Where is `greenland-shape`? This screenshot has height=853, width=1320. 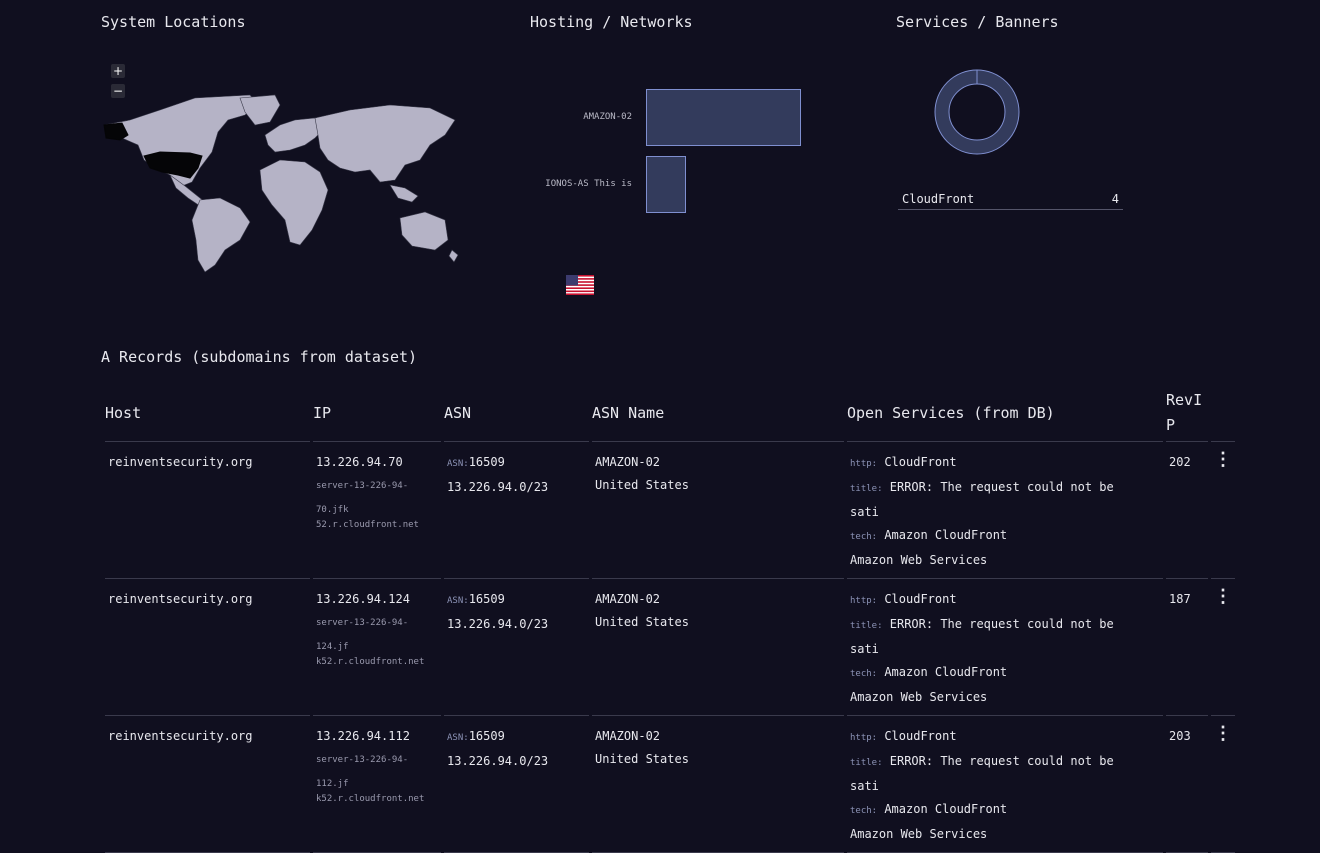 greenland-shape is located at coordinates (260, 110).